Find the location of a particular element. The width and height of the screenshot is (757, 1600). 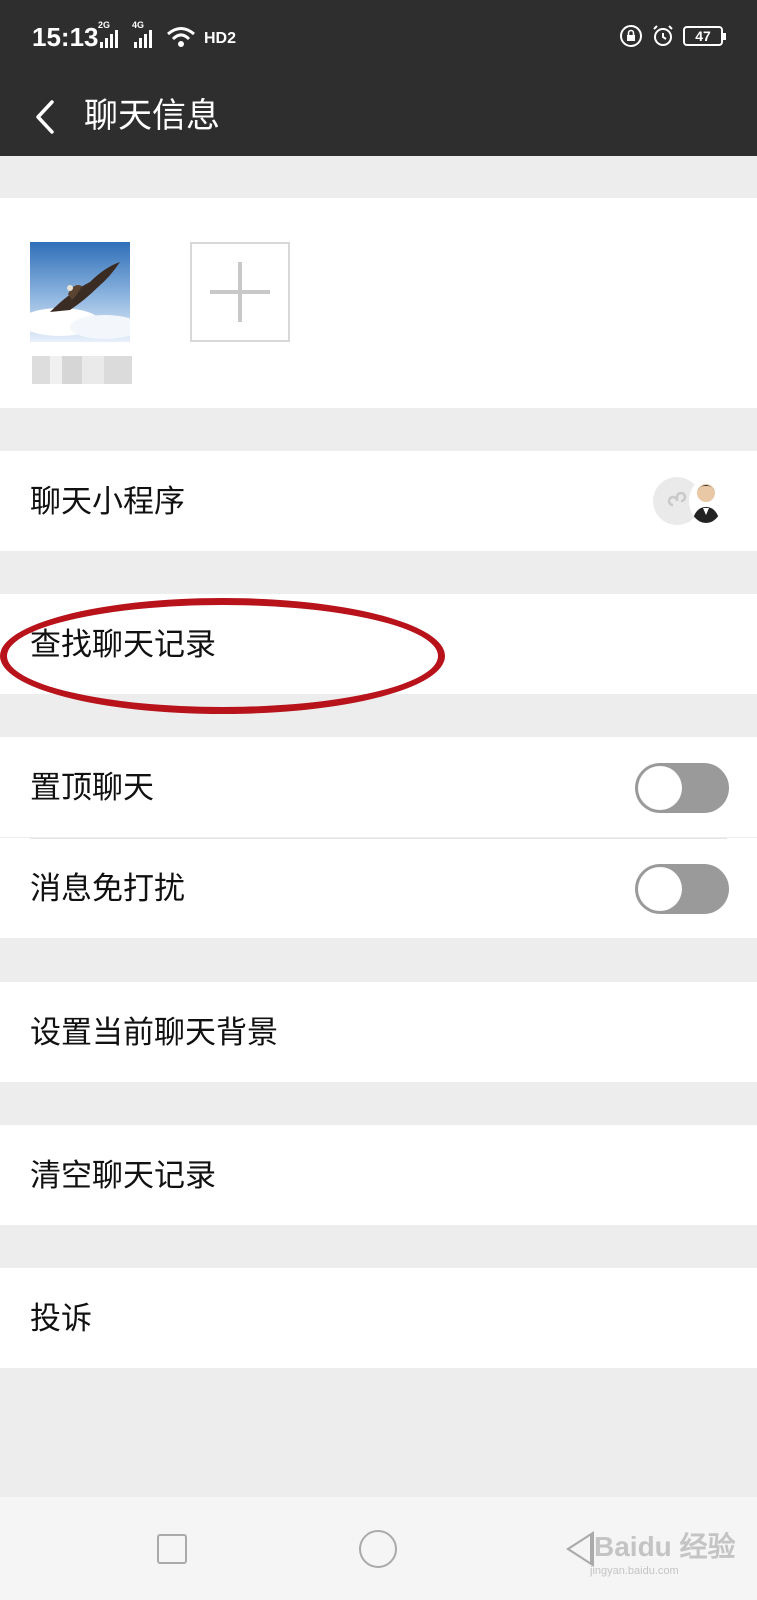

red-annotation-circle is located at coordinates (222, 656).